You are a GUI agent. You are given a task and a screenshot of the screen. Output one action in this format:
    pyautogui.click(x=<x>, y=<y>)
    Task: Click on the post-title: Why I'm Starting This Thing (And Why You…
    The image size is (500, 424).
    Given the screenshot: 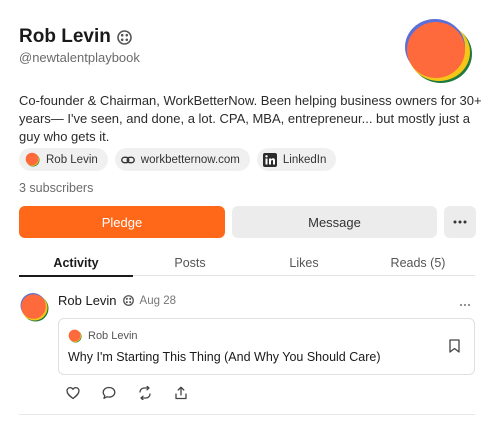 What is the action you would take?
    pyautogui.click(x=224, y=357)
    